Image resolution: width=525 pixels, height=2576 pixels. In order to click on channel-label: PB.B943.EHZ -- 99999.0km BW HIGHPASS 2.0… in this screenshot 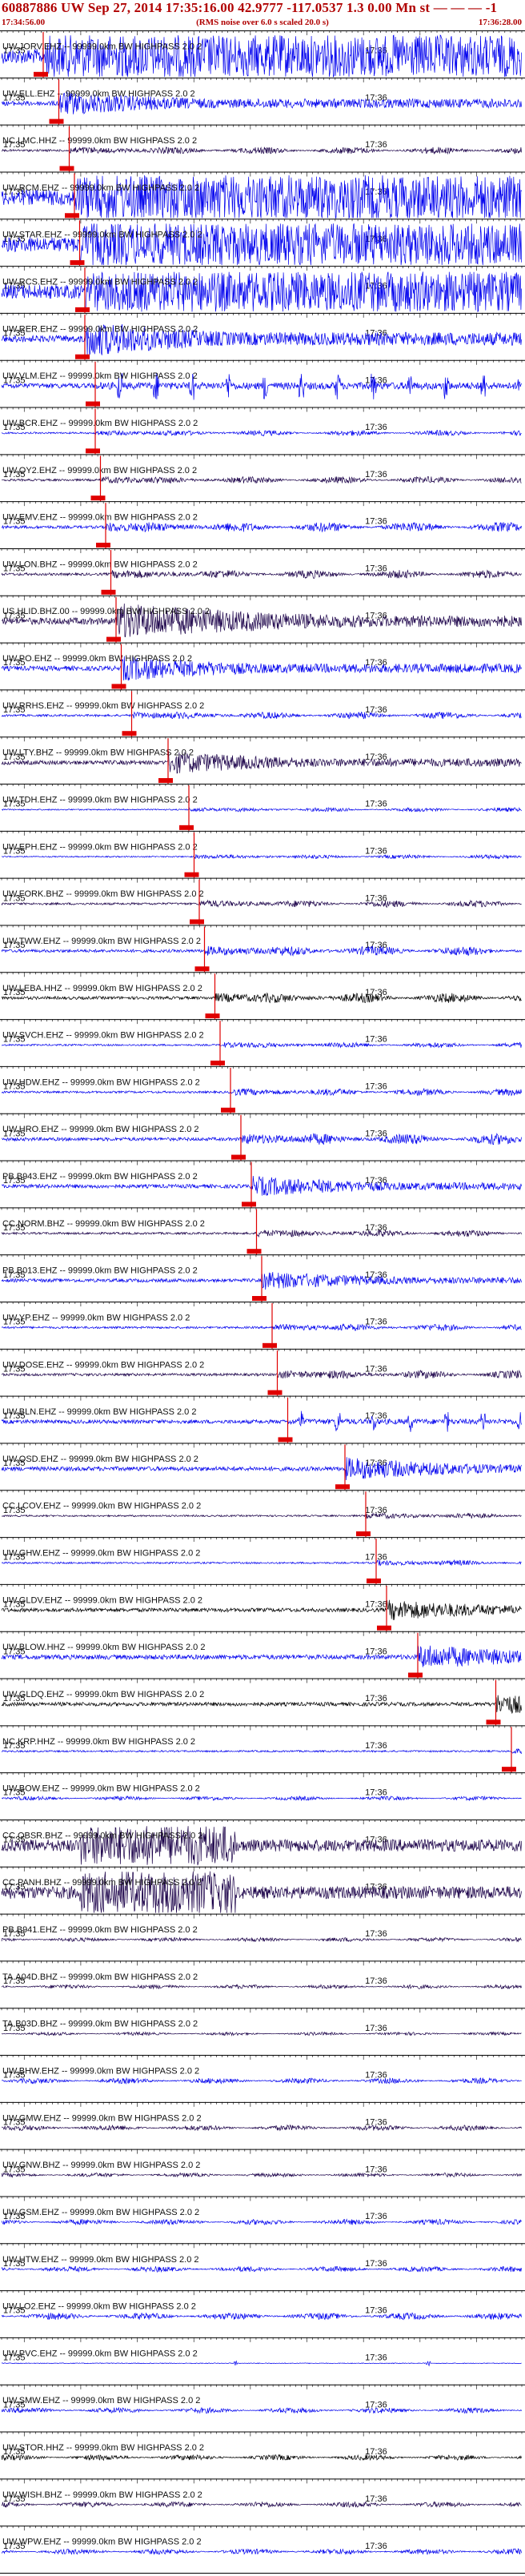, I will do `click(100, 1177)`.